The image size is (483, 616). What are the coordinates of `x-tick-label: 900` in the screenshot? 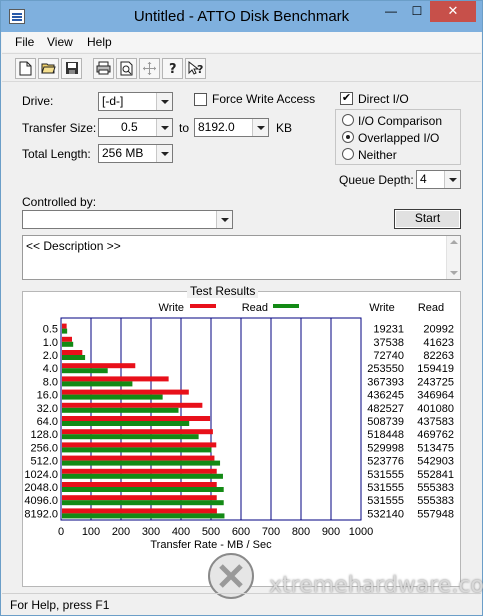 It's located at (331, 532).